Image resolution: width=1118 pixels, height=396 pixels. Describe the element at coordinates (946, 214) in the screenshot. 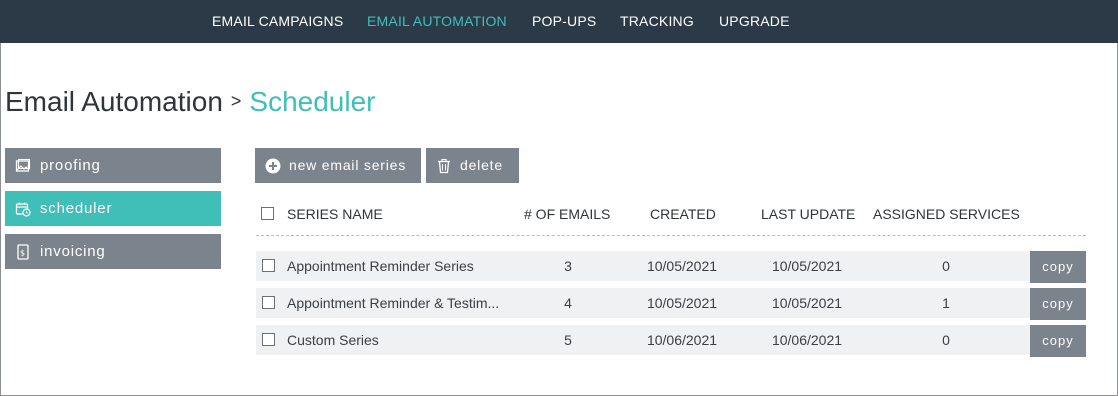

I see `column-header-assigned-services: ASSIGNED SERVICES` at that location.